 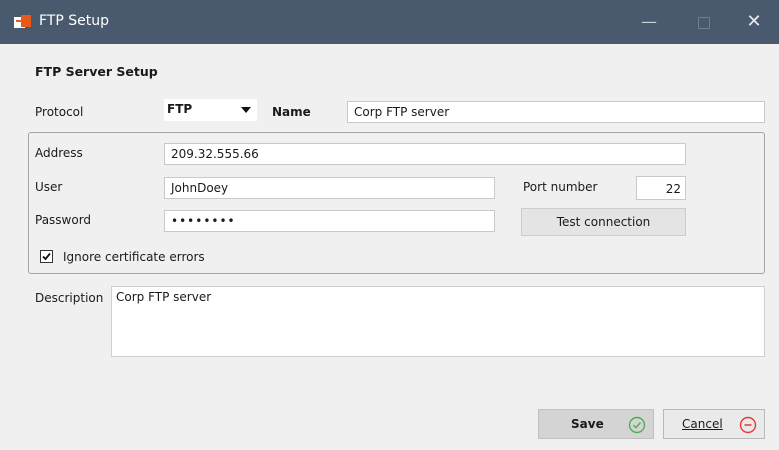 I want to click on section-title: FTP Server Setup, so click(x=96, y=71).